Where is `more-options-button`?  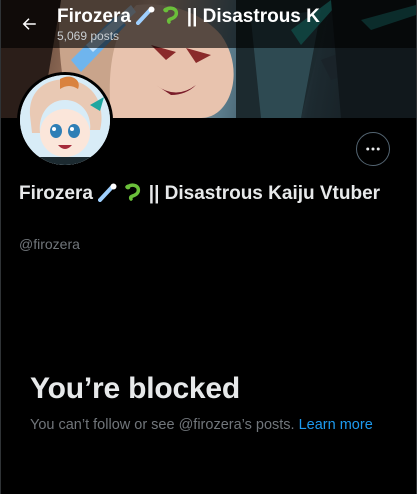
more-options-button is located at coordinates (373, 149).